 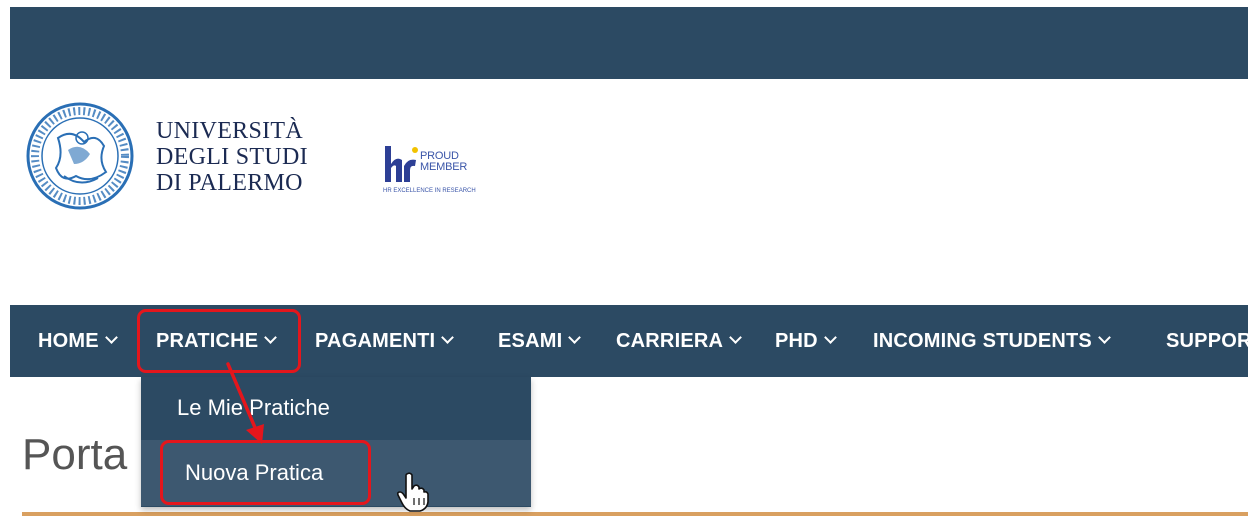 I want to click on university-name: UNIVERSITÀ DEGLI STUDI DI PALERMO, so click(x=232, y=157).